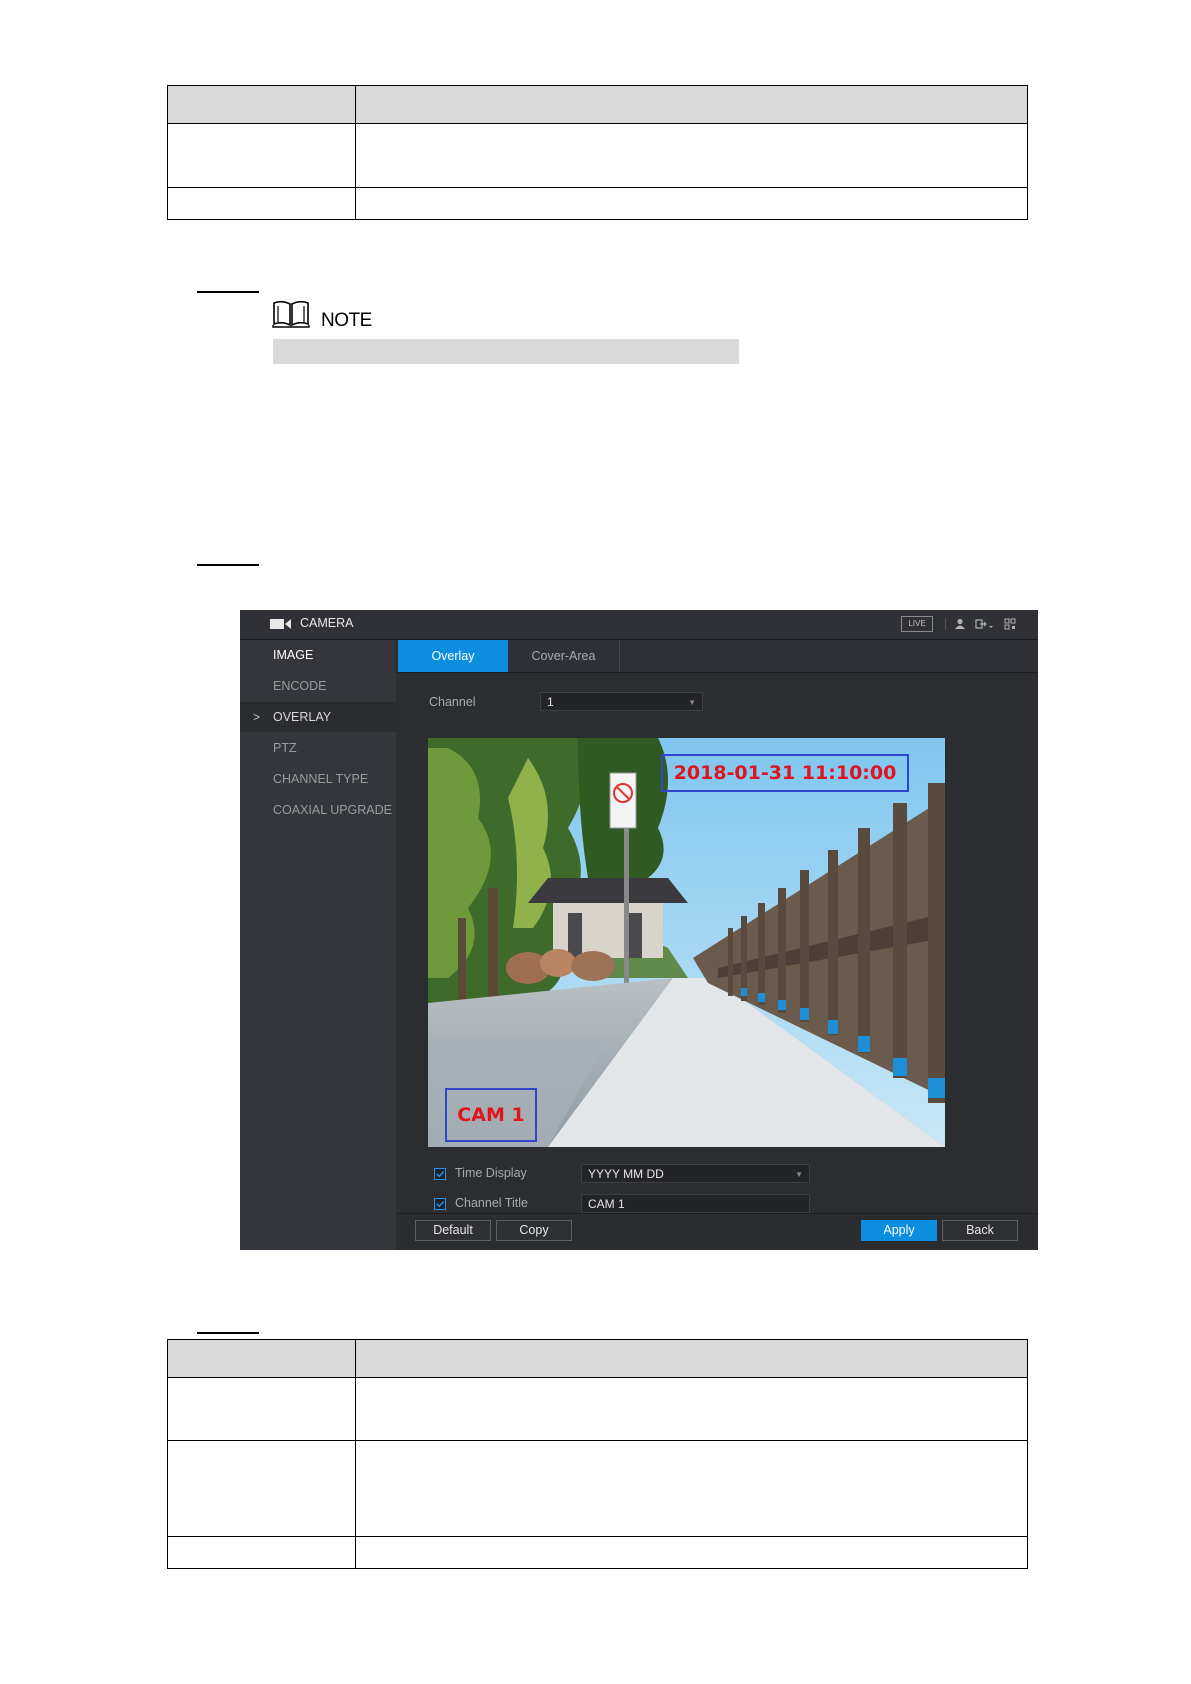  I want to click on channel-label: Channel, so click(452, 702).